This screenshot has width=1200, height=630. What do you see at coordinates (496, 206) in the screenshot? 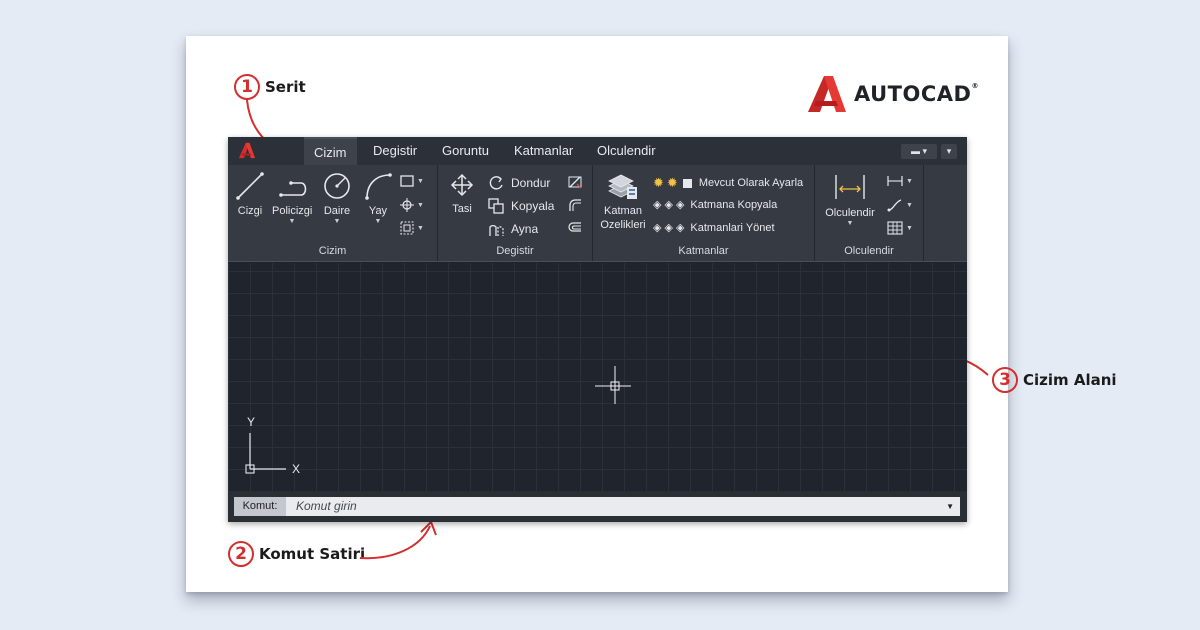
I see `copy-icon` at bounding box center [496, 206].